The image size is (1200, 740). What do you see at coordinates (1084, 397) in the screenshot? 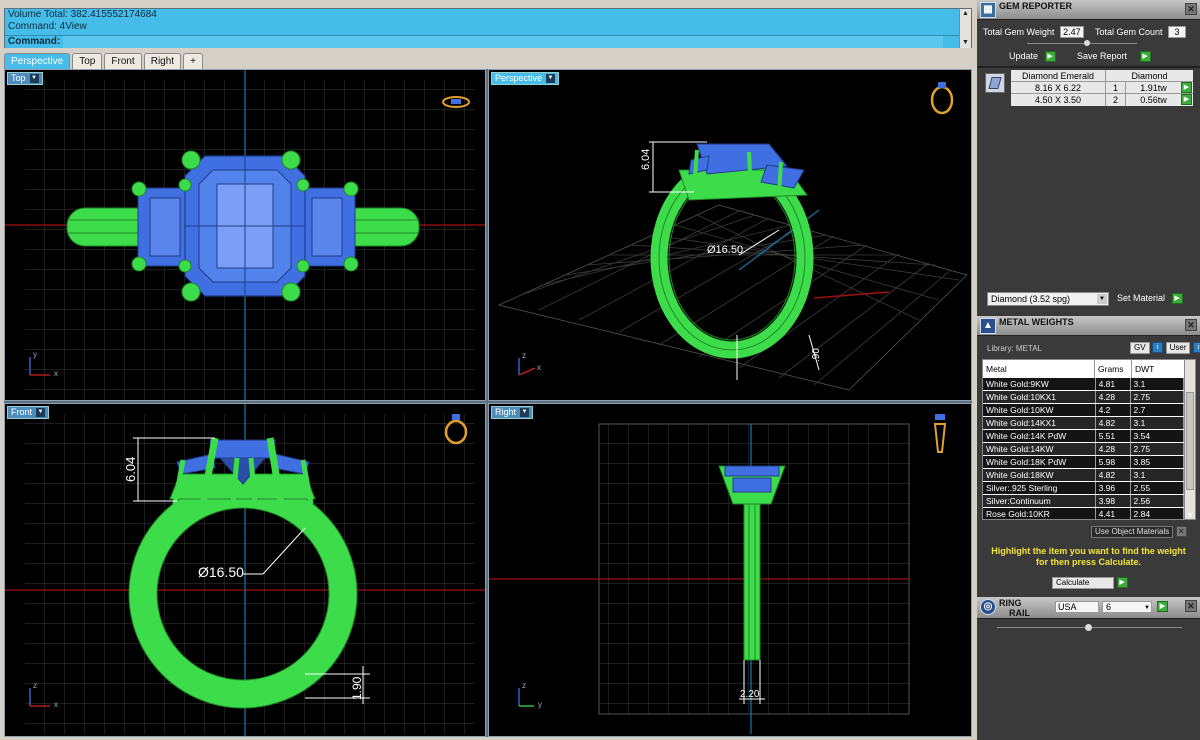
I see `metal-row: White Gold:10KX1 4.28 2.75` at bounding box center [1084, 397].